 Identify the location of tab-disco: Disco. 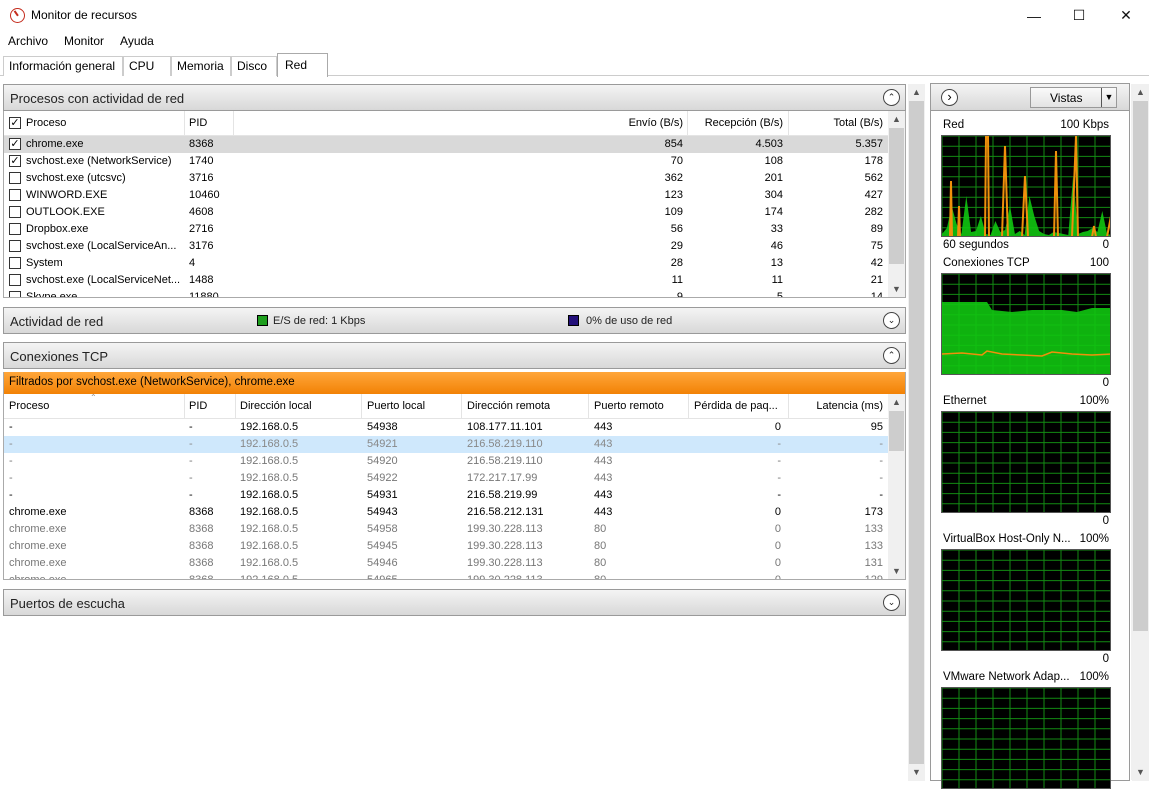
(254, 66).